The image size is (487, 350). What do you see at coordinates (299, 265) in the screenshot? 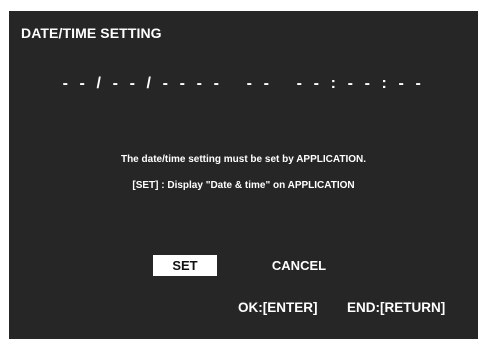
I see `cancel-button: CANCEL` at bounding box center [299, 265].